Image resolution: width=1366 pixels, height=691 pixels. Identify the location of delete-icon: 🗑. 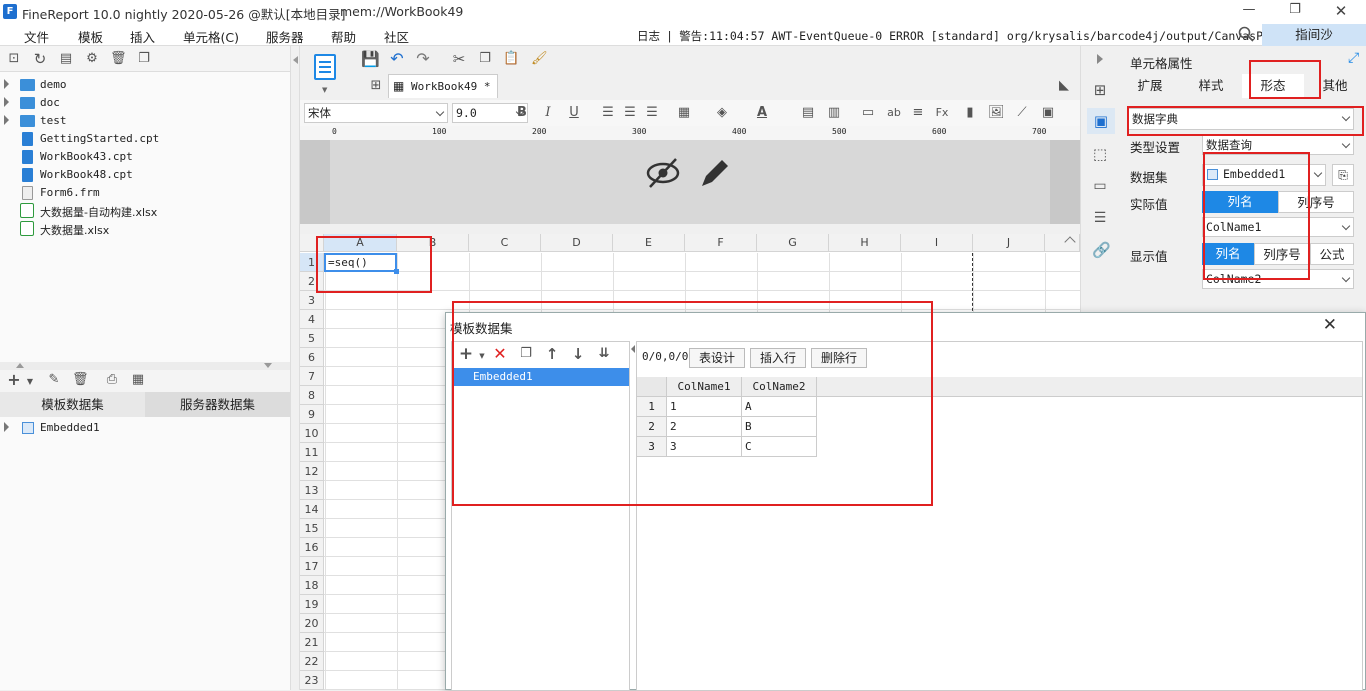
(118, 59).